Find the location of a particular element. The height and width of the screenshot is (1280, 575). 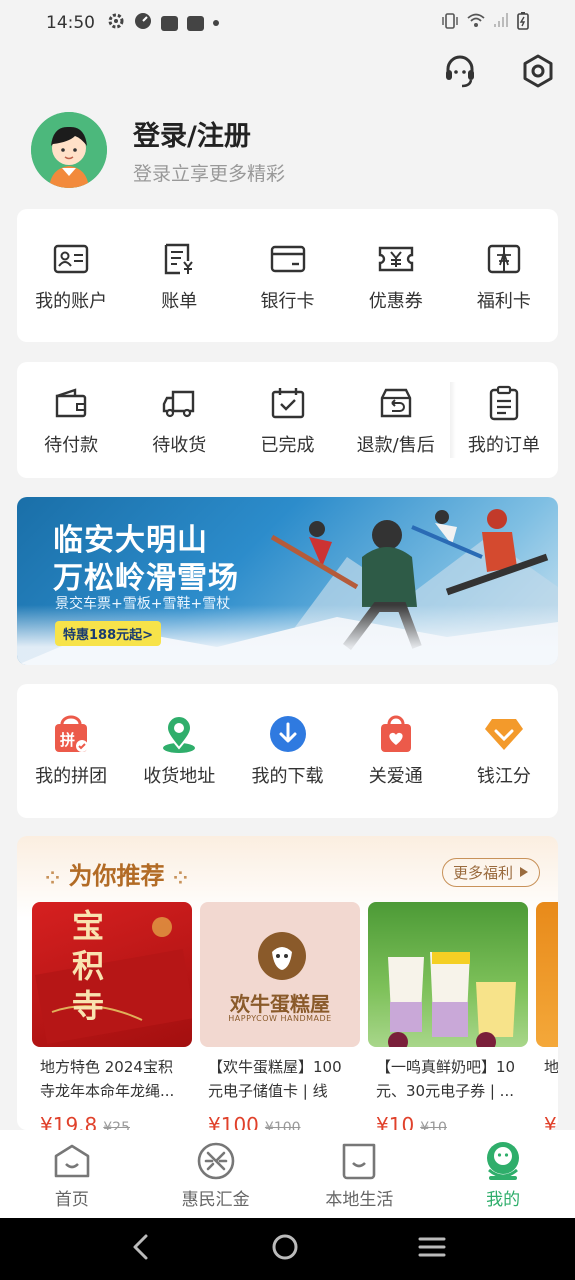

system-nav-bar is located at coordinates (287, 1249).